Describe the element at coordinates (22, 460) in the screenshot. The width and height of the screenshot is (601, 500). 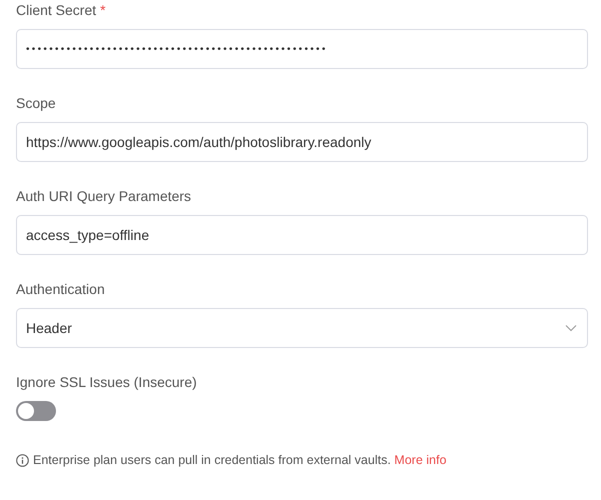
I see `info-icon` at that location.